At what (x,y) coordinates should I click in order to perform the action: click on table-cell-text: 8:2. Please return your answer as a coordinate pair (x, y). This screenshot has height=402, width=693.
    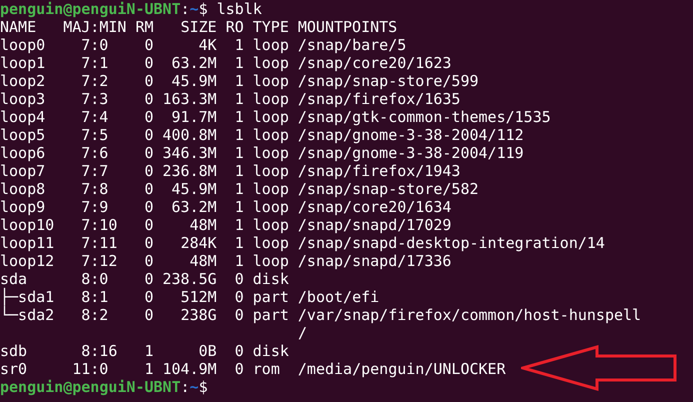
    Looking at the image, I should click on (95, 315).